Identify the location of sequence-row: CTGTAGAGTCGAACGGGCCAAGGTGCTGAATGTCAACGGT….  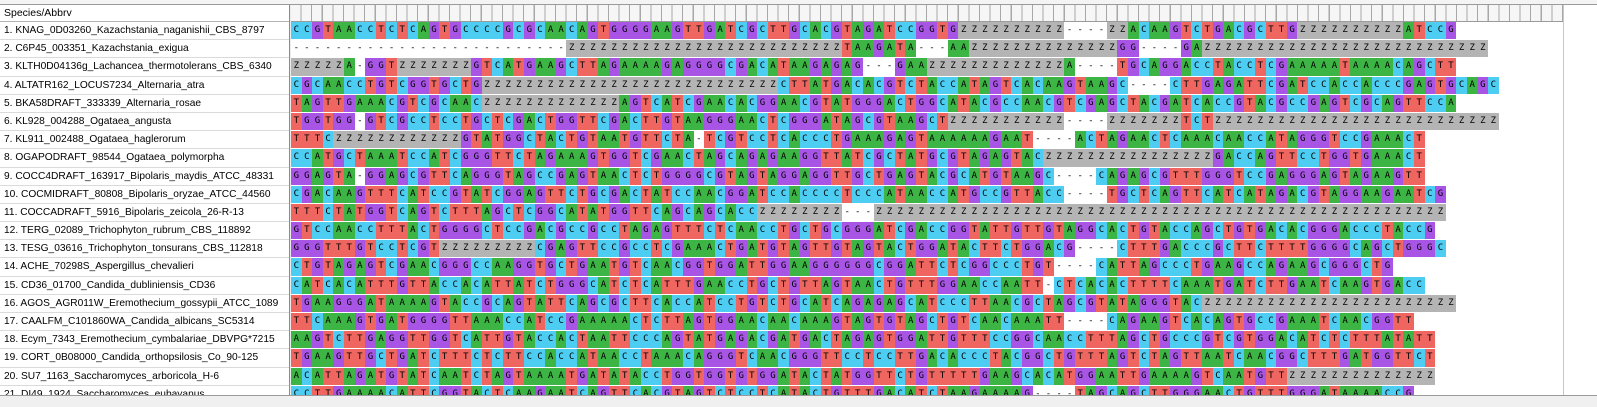
(927, 267).